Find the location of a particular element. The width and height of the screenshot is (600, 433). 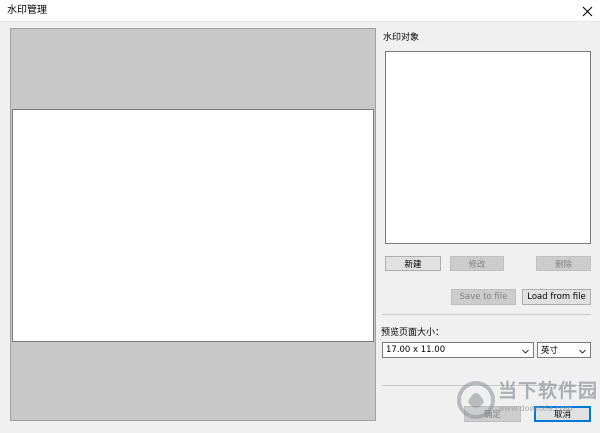

save-to-file-button: Save to file is located at coordinates (483, 297).